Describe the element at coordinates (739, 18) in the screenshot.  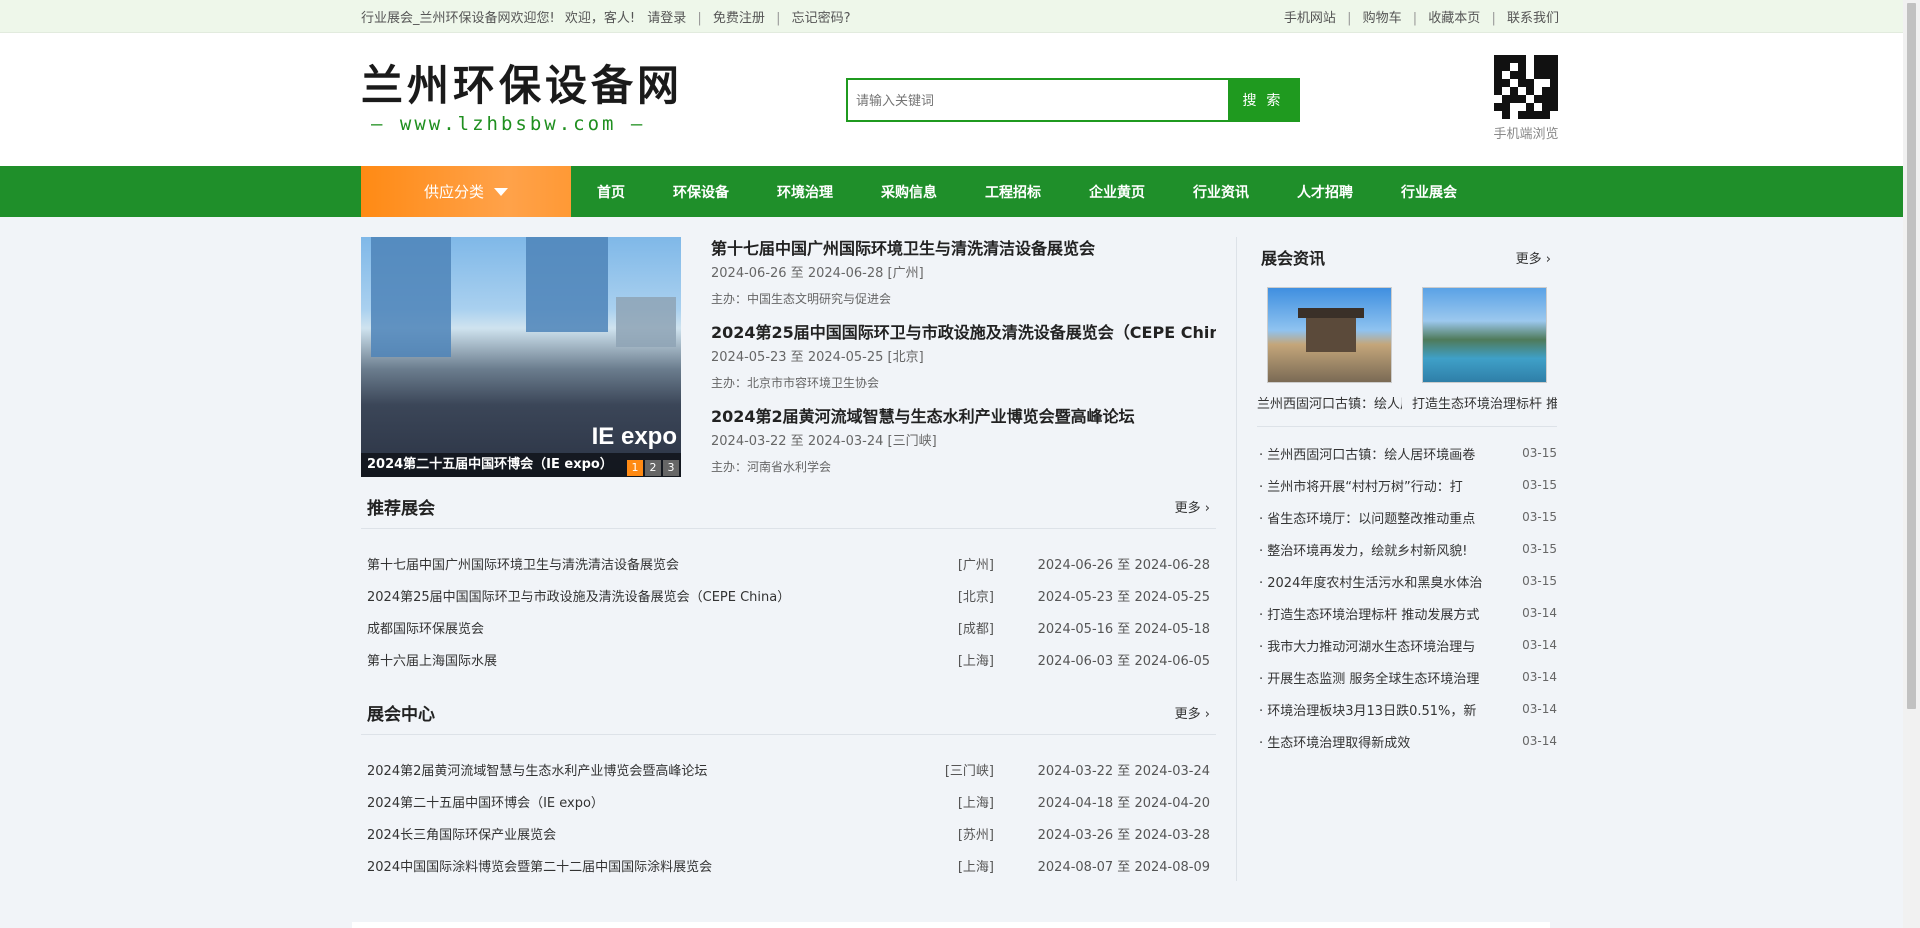
I see `register-link: 免费注册` at that location.